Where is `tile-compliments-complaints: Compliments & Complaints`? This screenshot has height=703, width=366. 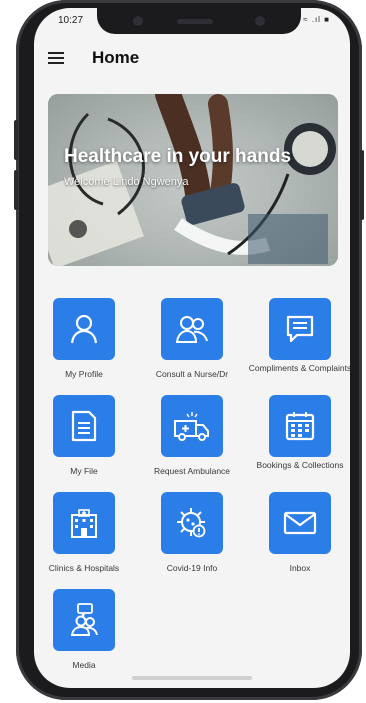
tile-compliments-complaints: Compliments & Complaints is located at coordinates (298, 335).